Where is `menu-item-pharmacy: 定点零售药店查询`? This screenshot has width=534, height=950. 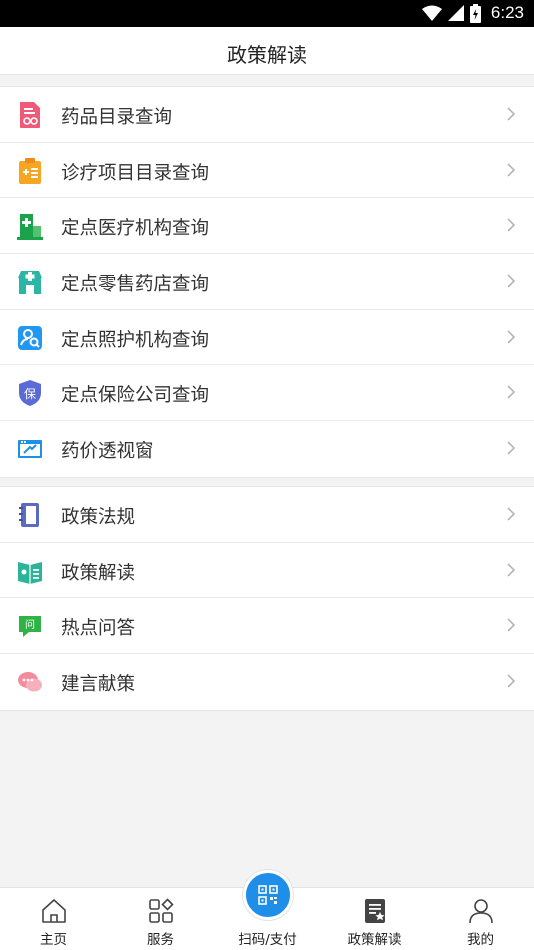
menu-item-pharmacy: 定点零售药店查询 is located at coordinates (267, 282).